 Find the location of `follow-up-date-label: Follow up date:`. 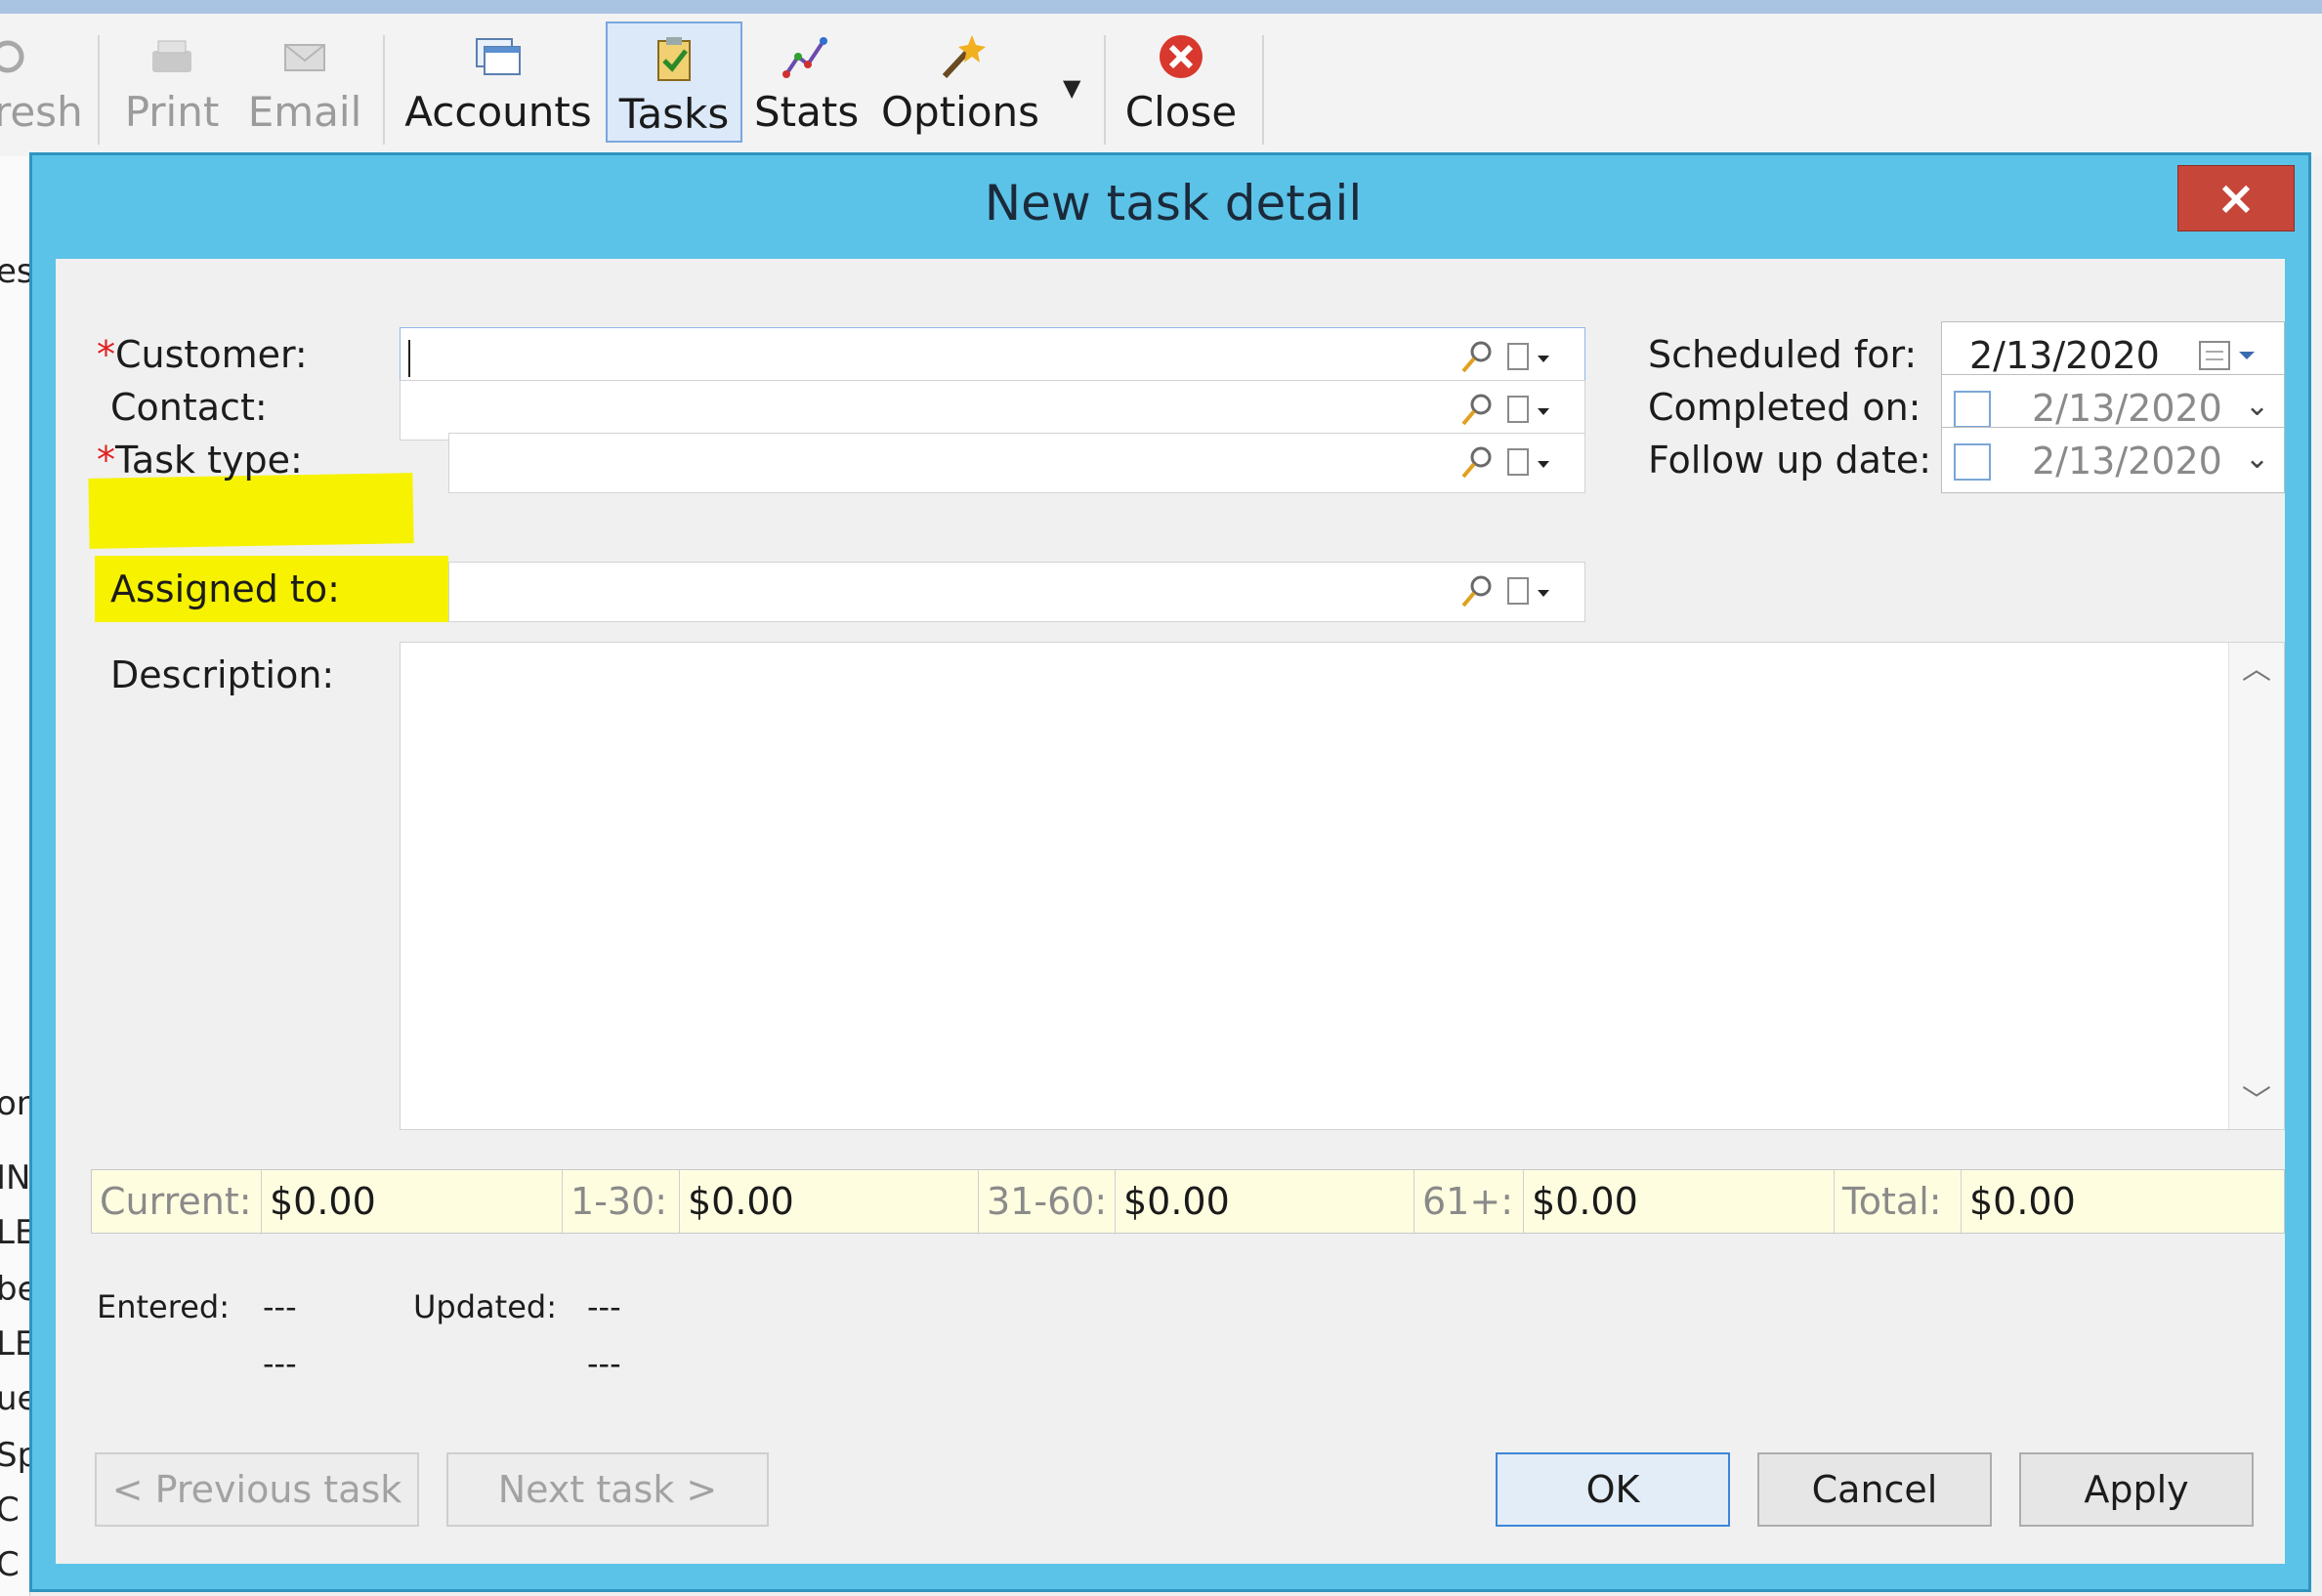

follow-up-date-label: Follow up date: is located at coordinates (1790, 460).